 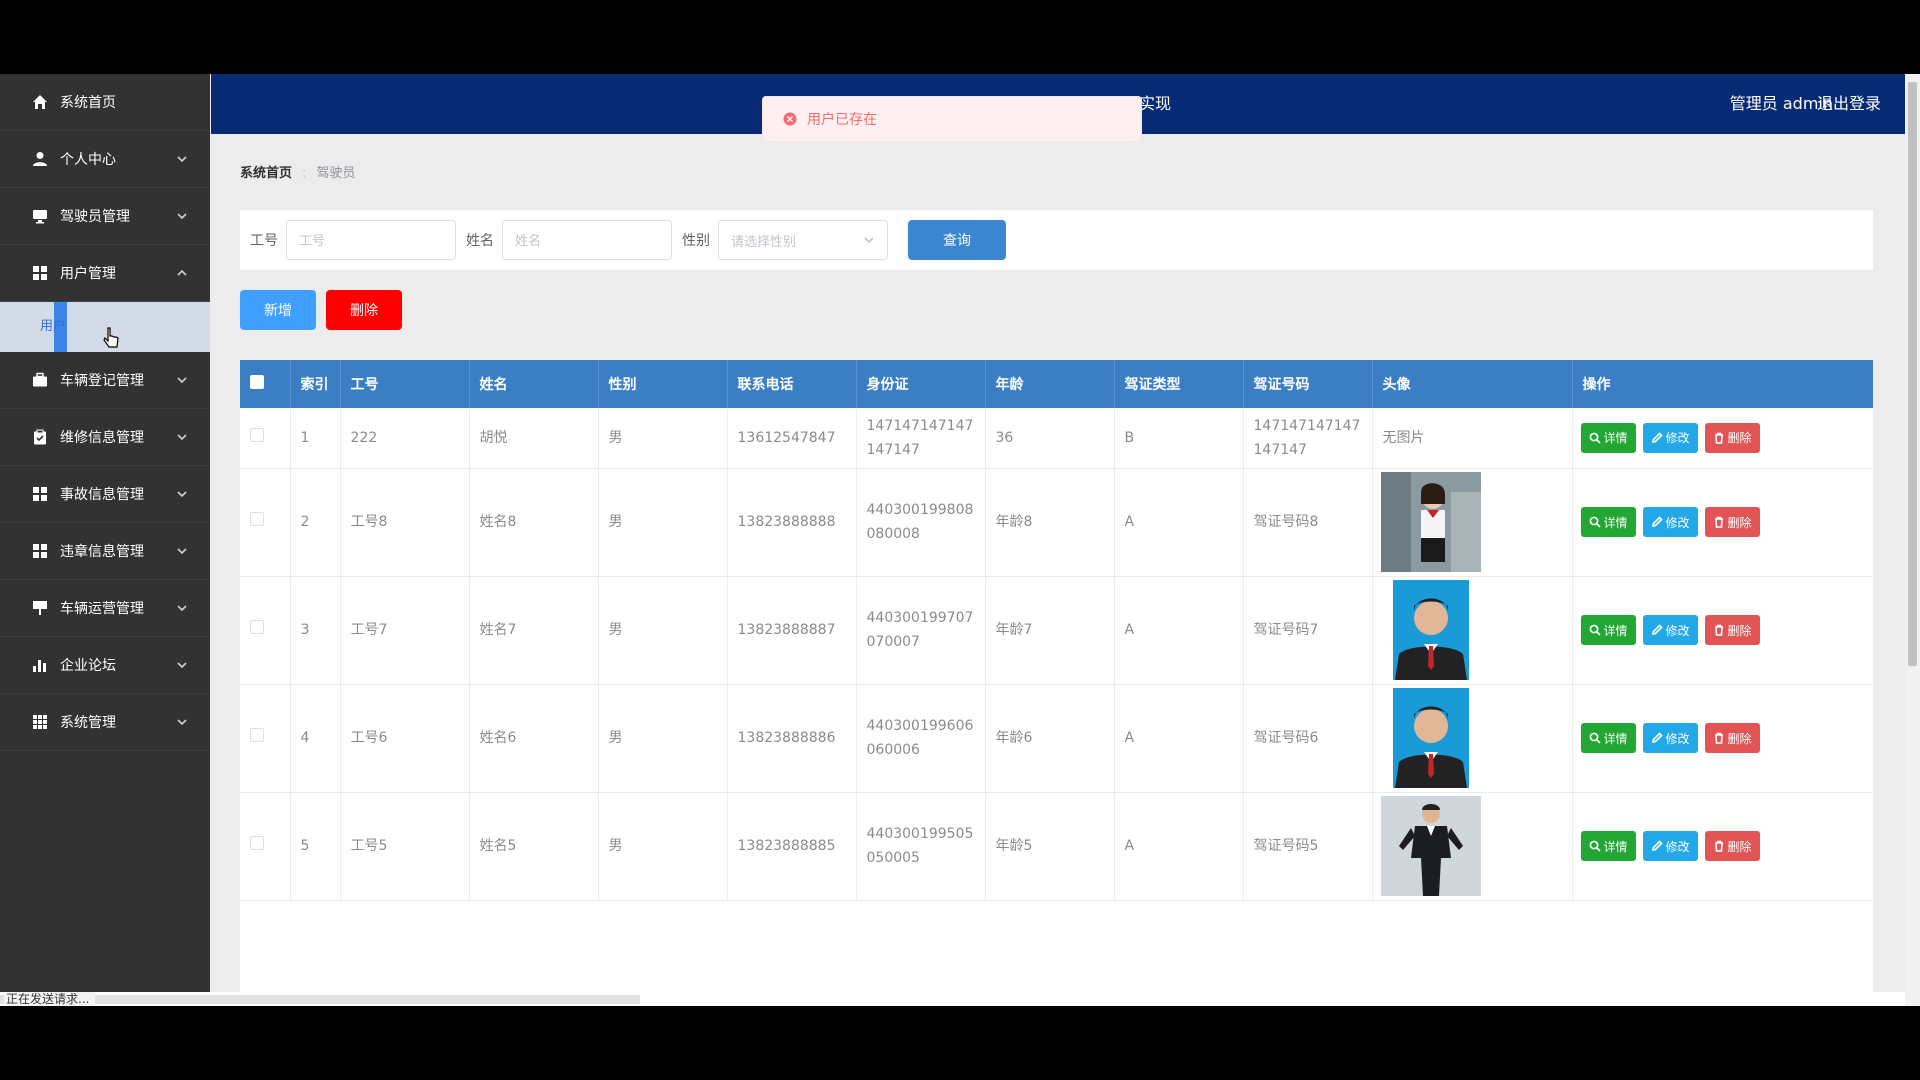 I want to click on id-card-cell: 440300199505050005, so click(x=921, y=846).